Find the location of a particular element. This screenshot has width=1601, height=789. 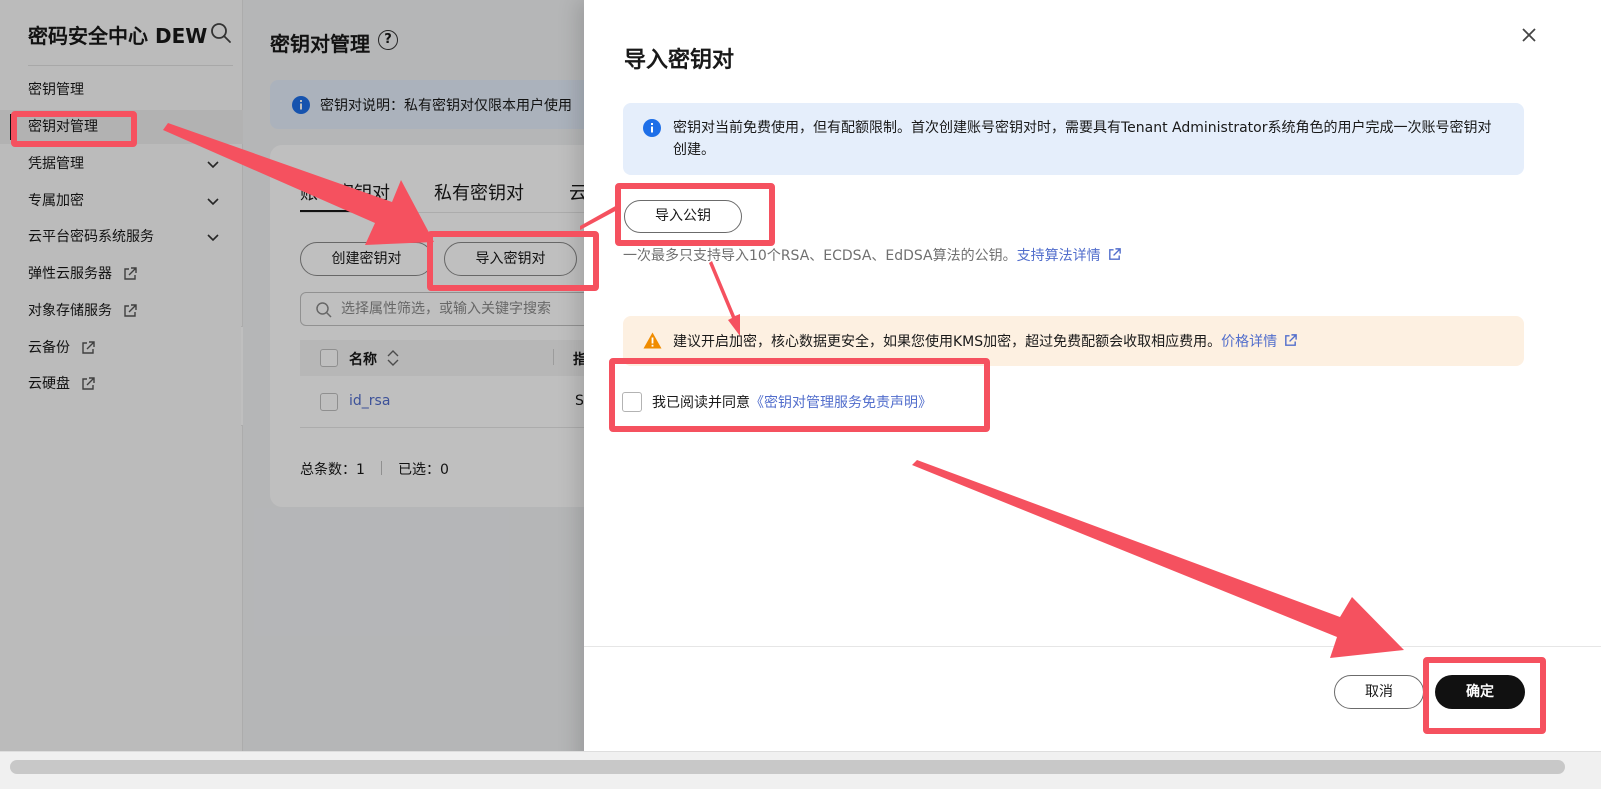

encryption-warning-text: 建议开启加密，核心数据更安全，如果您使用KMS加密，超过免费配额会收取相应费用。 is located at coordinates (947, 342).